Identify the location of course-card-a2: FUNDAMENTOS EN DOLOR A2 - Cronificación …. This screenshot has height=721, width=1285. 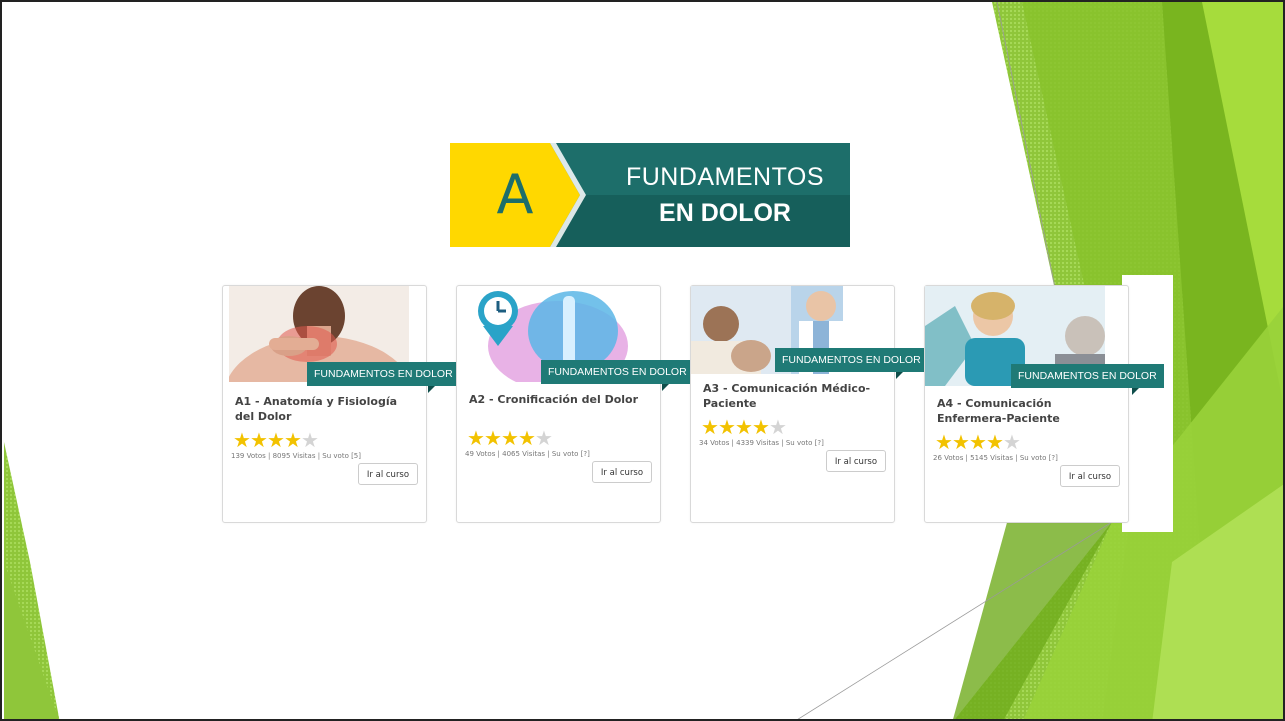
(575, 404).